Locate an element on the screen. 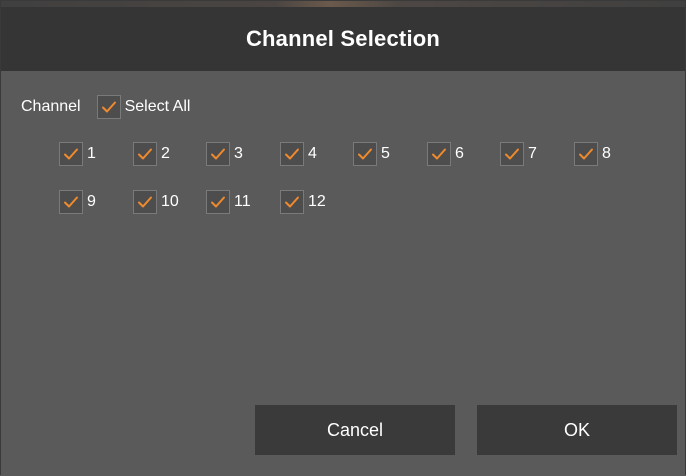 The width and height of the screenshot is (686, 476). channel-item: 6 is located at coordinates (445, 154).